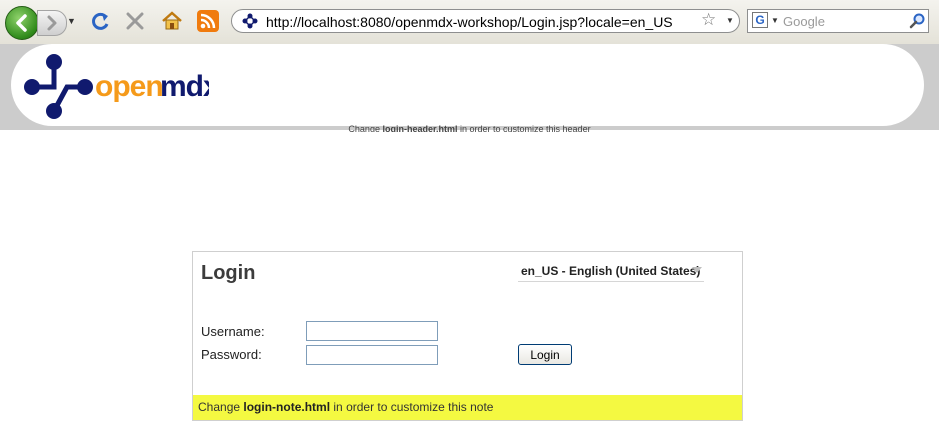 This screenshot has width=939, height=434. I want to click on home-icon, so click(172, 21).